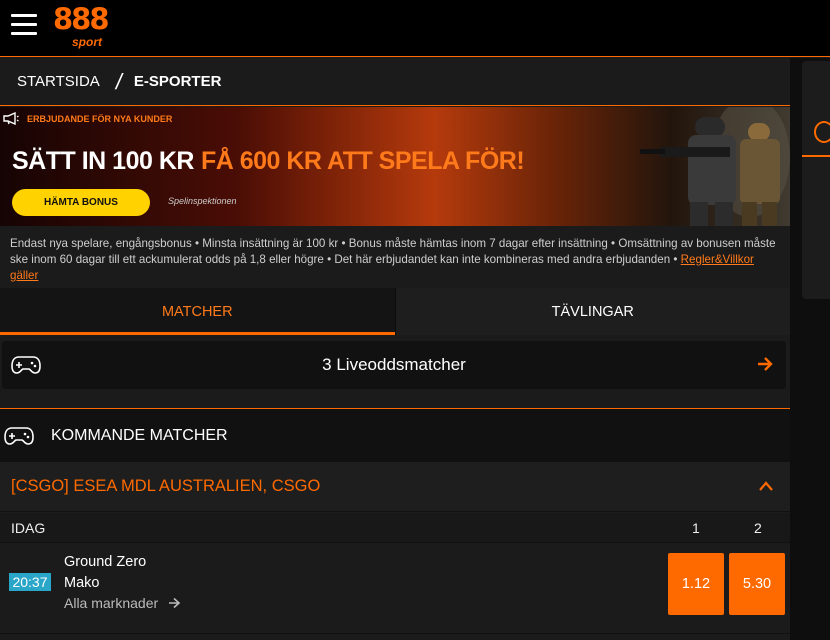 This screenshot has width=830, height=640. I want to click on betslip-icon, so click(822, 132).